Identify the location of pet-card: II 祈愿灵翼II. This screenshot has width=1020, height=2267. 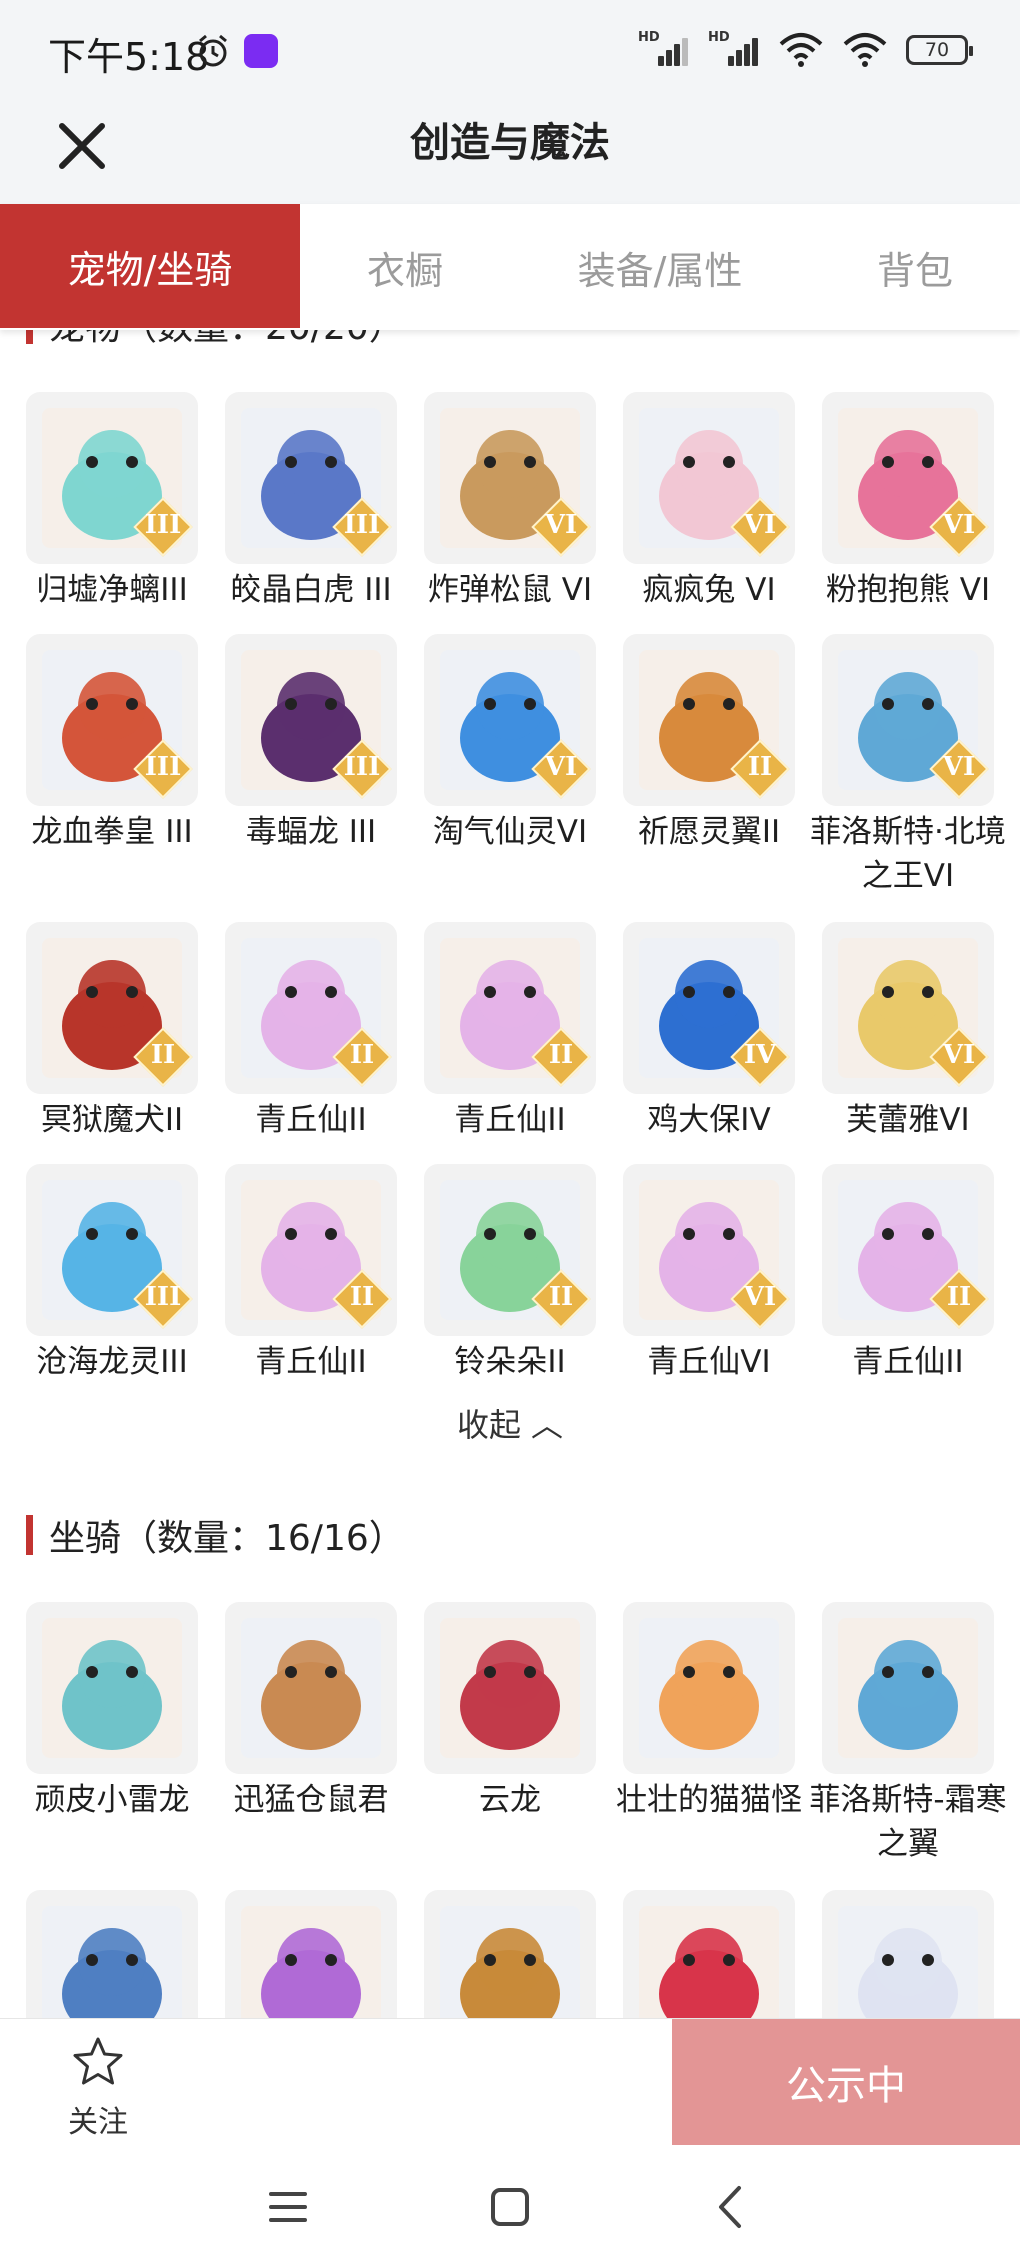
(709, 744).